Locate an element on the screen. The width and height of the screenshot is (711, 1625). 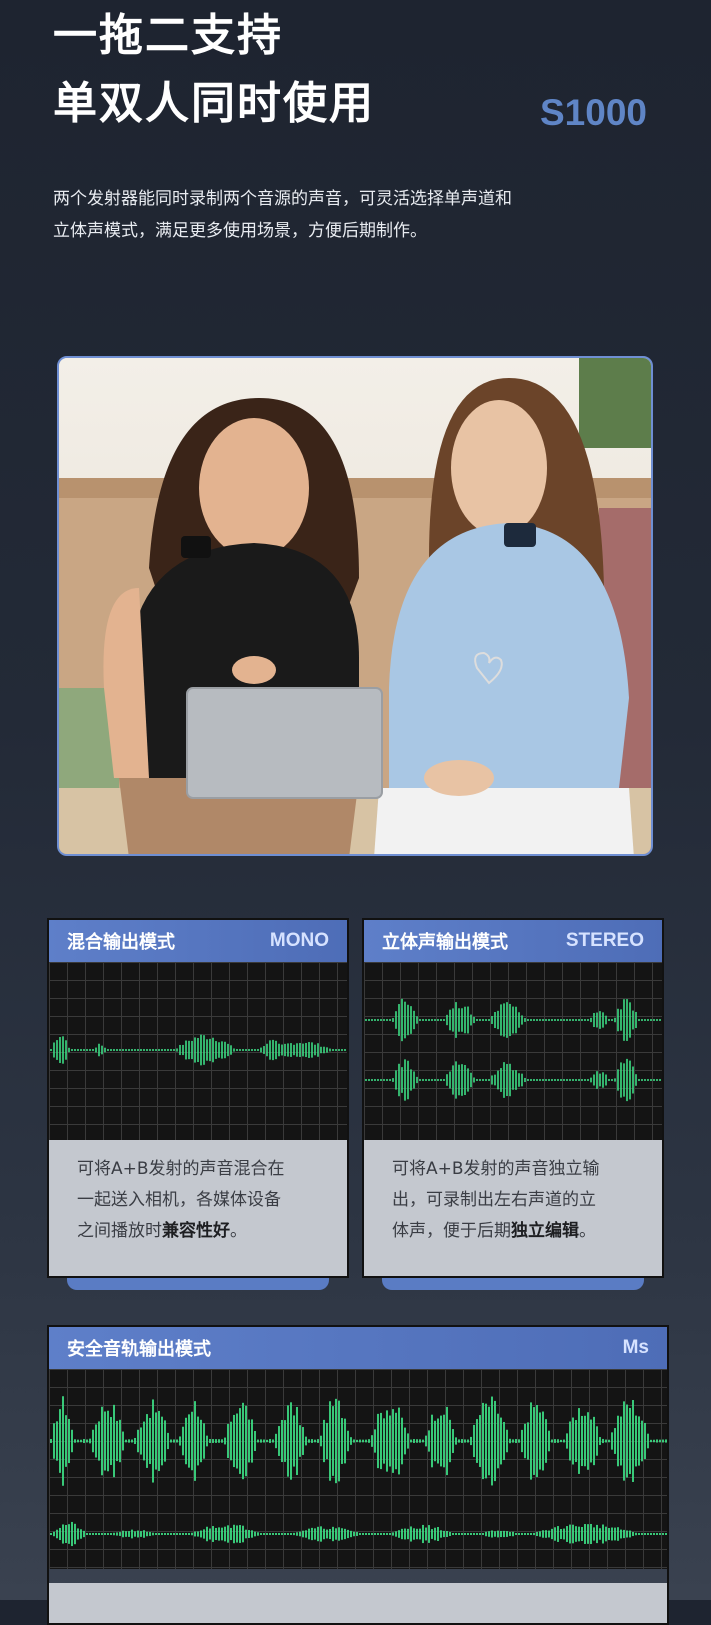
headline-line-1: 一拖二支持 is located at coordinates (168, 35).